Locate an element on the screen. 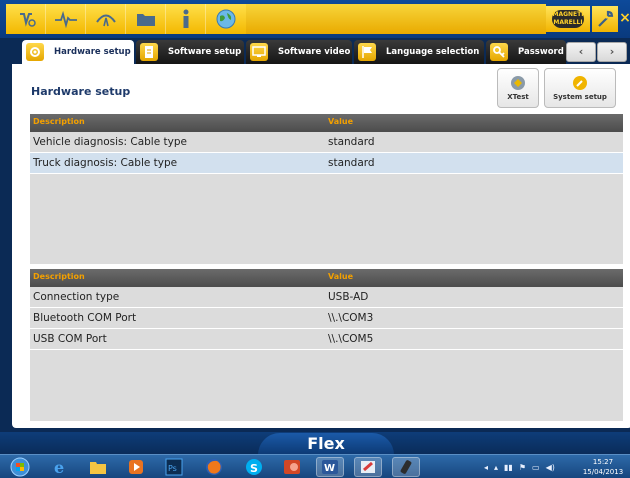 The width and height of the screenshot is (630, 478). system-setup-label: System setup is located at coordinates (580, 97).